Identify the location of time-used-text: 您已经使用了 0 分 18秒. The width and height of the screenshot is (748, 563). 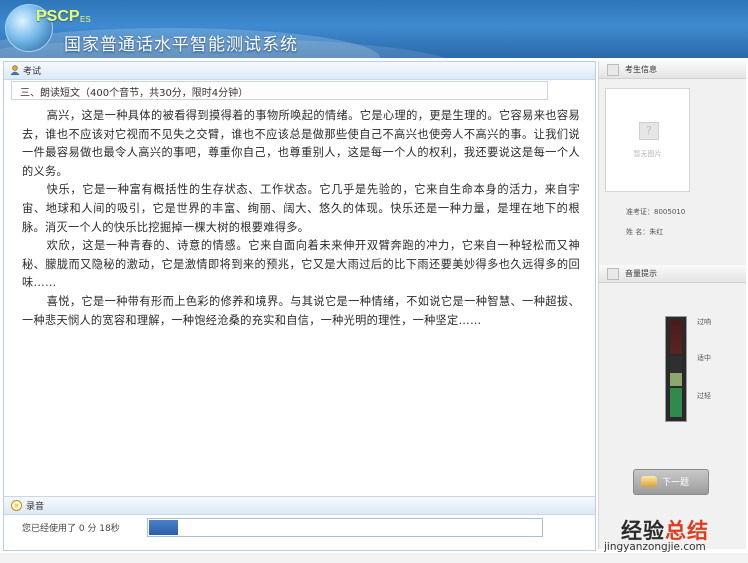
(71, 529).